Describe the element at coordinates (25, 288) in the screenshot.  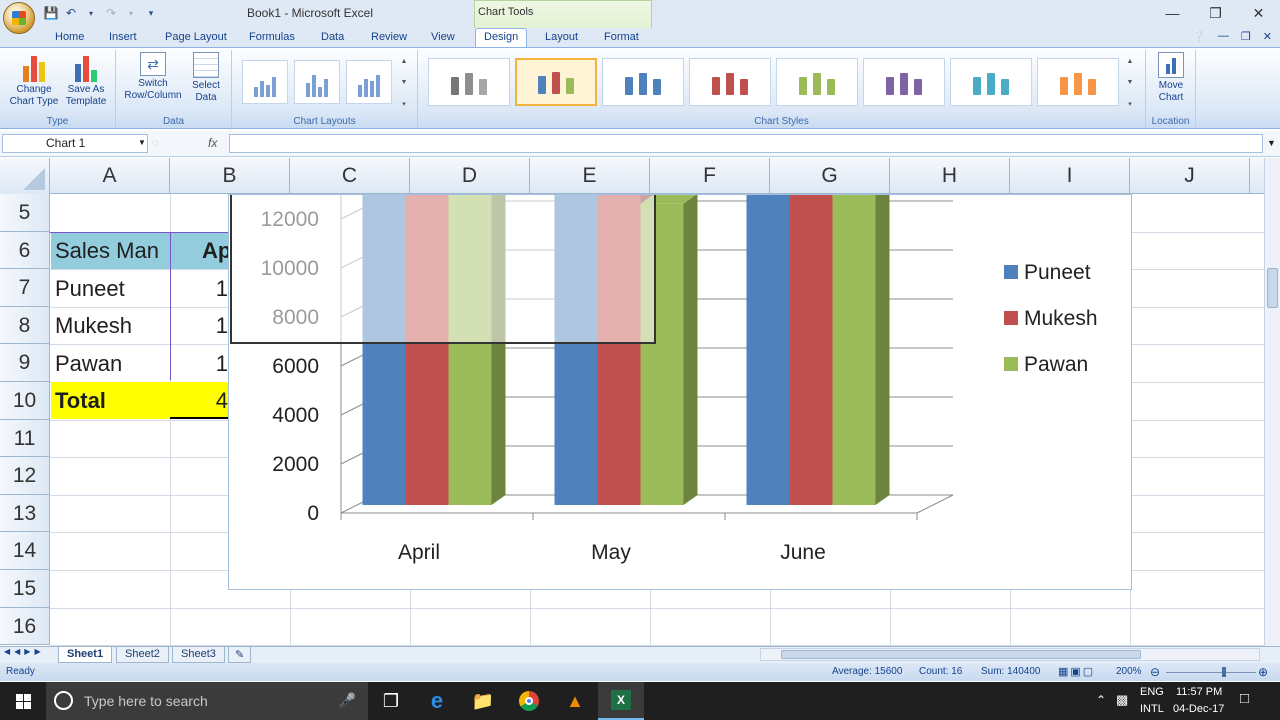
I see `row-header-7: 7` at that location.